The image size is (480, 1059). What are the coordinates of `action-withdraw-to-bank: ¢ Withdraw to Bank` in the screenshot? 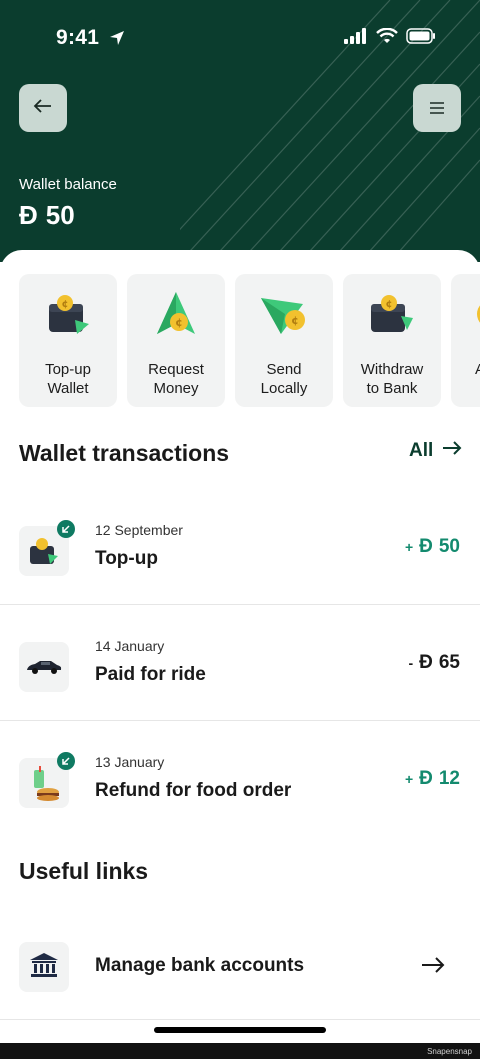 It's located at (392, 340).